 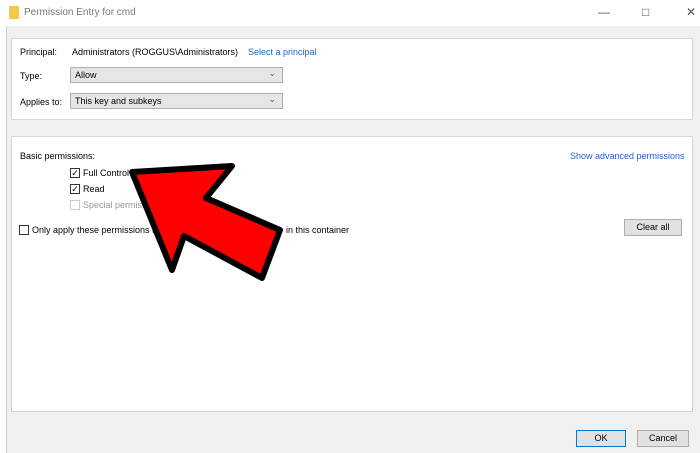 I want to click on arrow-shape, so click(x=206, y=222).